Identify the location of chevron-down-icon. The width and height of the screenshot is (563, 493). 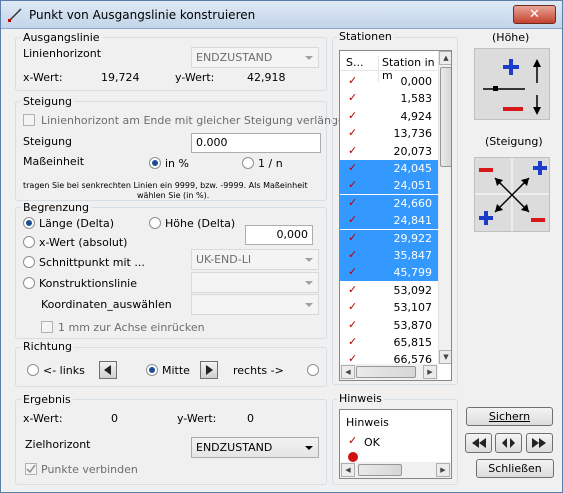
(309, 260).